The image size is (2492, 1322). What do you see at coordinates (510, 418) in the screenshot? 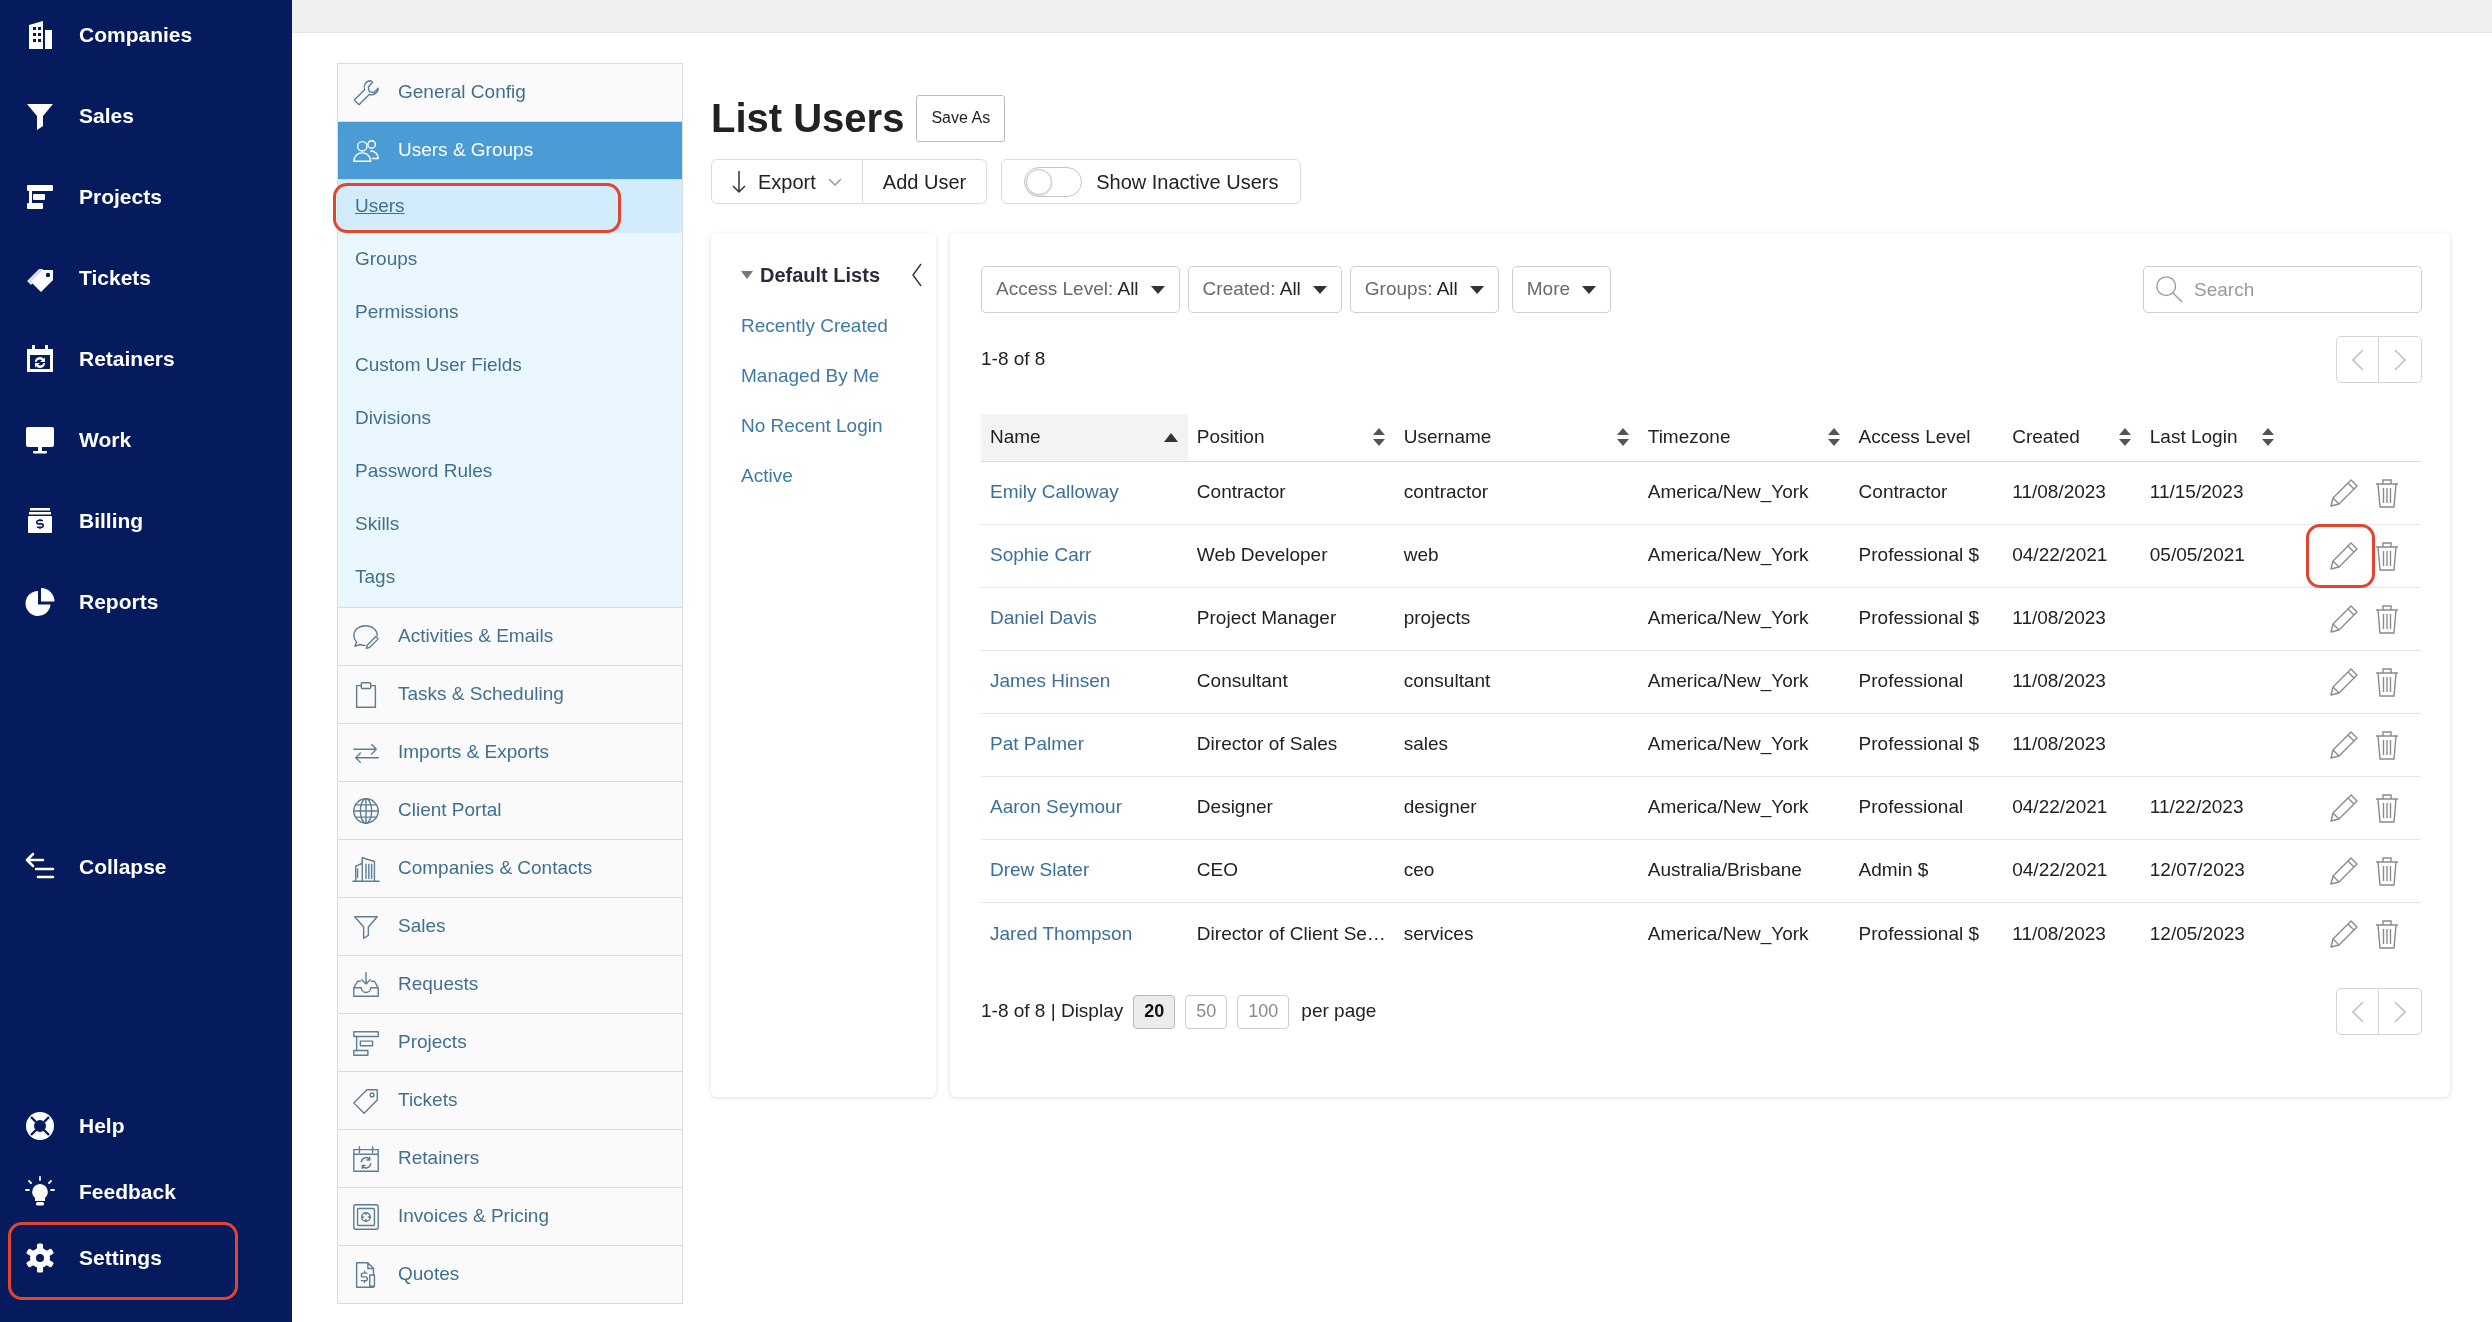
I see `submenu-item: Divisions` at bounding box center [510, 418].